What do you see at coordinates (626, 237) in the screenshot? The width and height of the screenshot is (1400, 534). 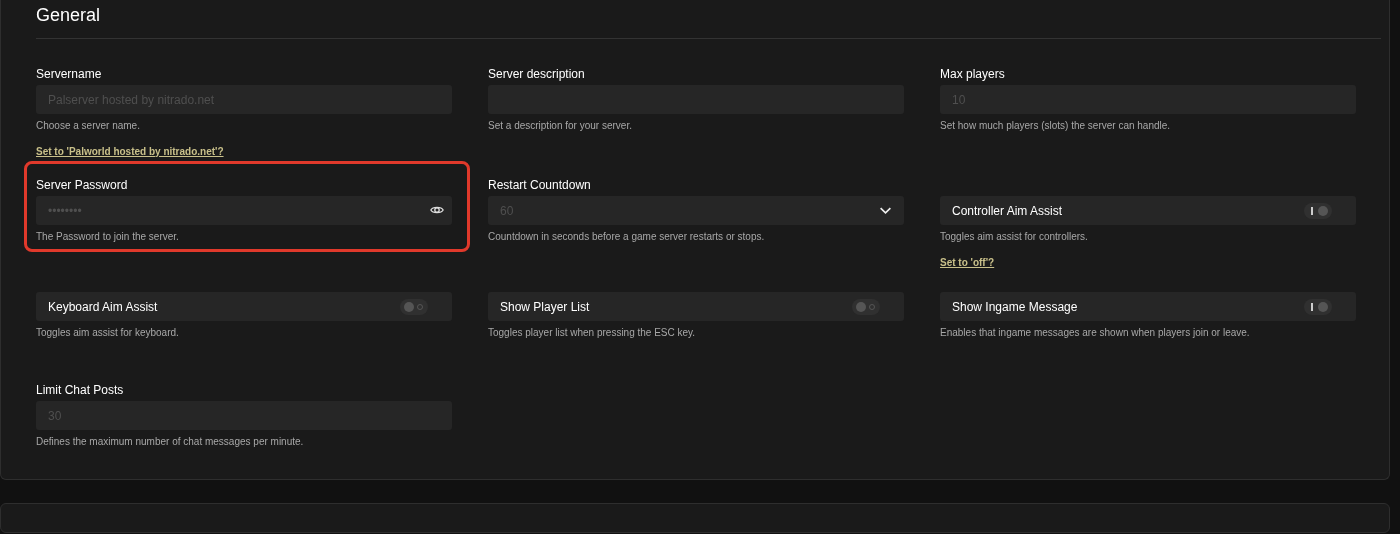 I see `help-text: Countdown in seconds before a game server restarts or stops.` at bounding box center [626, 237].